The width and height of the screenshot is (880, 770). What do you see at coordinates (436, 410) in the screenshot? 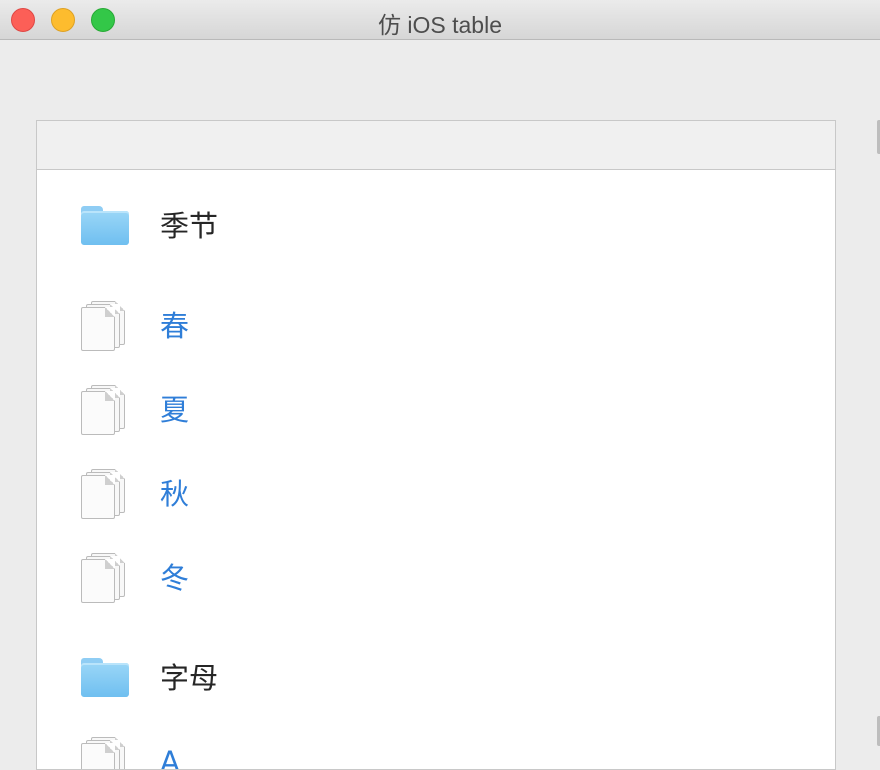
I see `table-row: 夏` at bounding box center [436, 410].